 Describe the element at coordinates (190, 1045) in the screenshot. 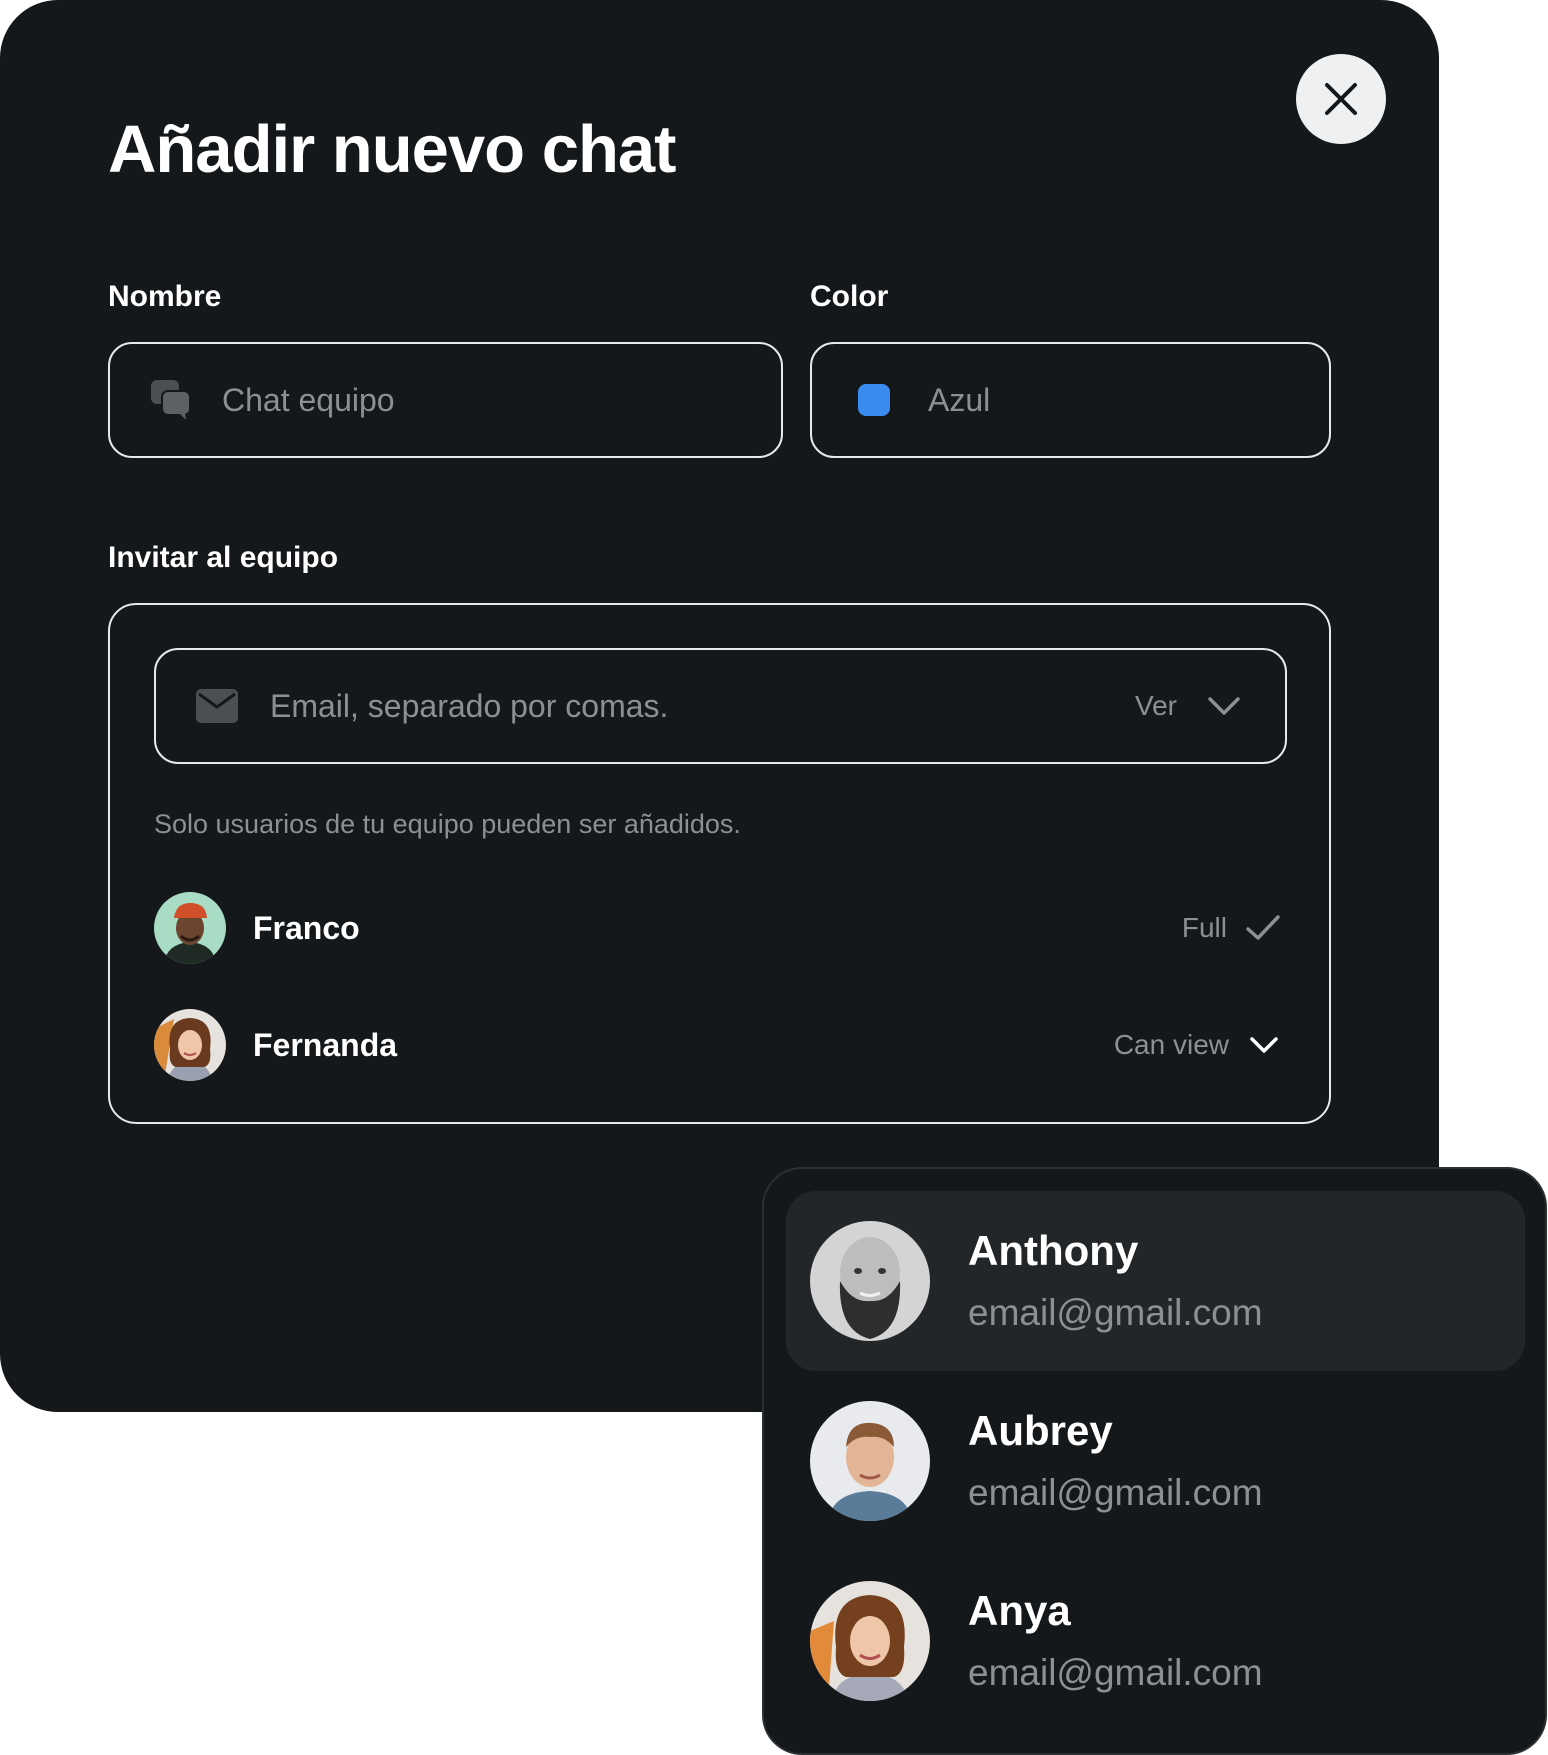

I see `avatar-fernanda` at that location.